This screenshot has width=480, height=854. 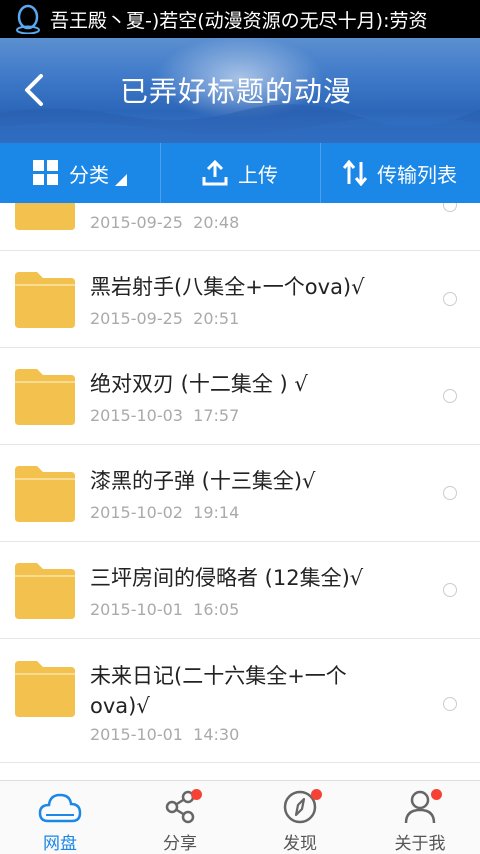 What do you see at coordinates (420, 807) in the screenshot?
I see `person-icon` at bounding box center [420, 807].